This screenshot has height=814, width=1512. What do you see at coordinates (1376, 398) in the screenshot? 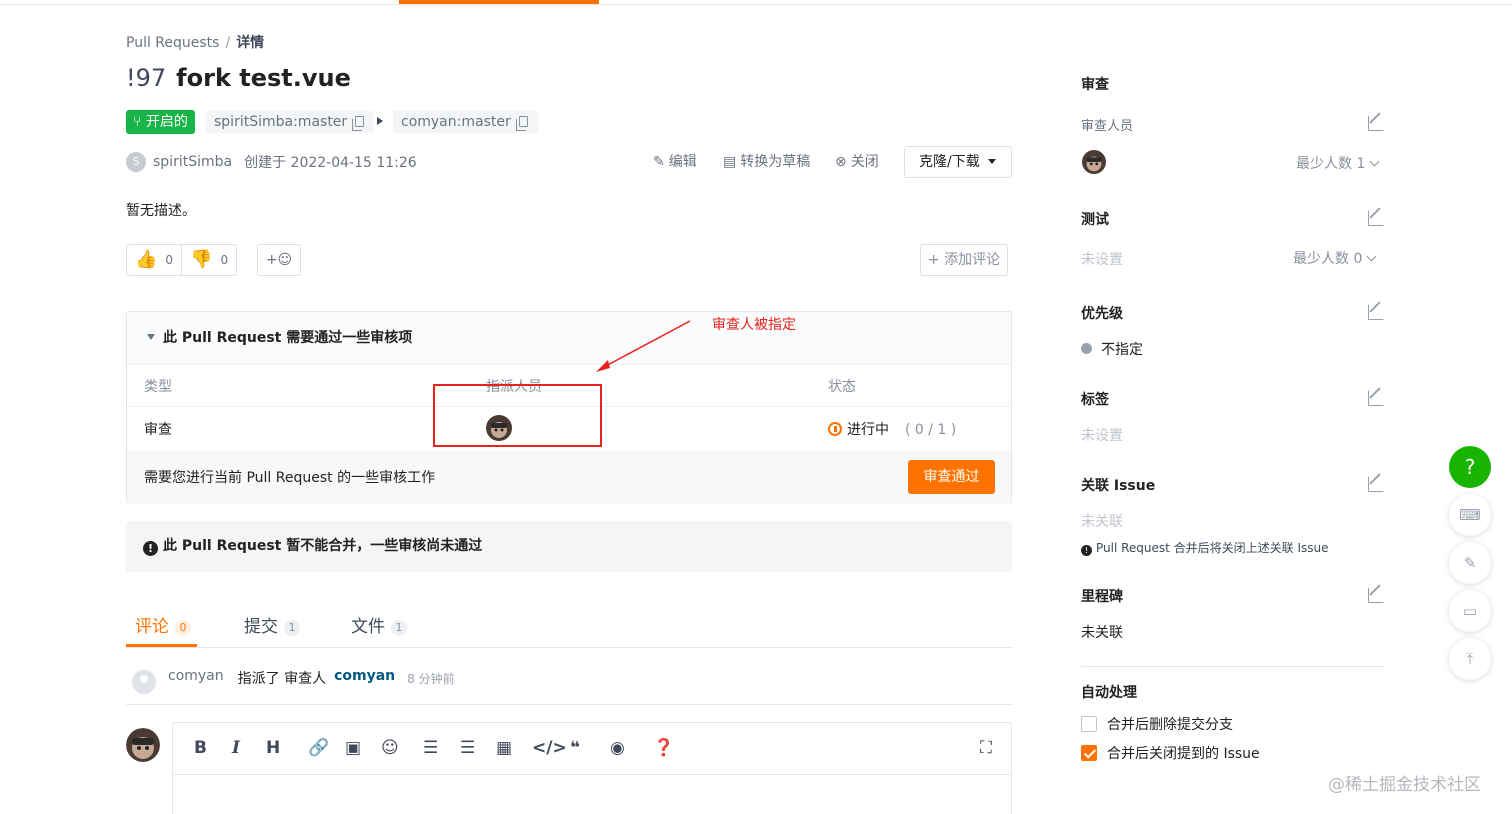
I see `edit-labels-icon` at bounding box center [1376, 398].